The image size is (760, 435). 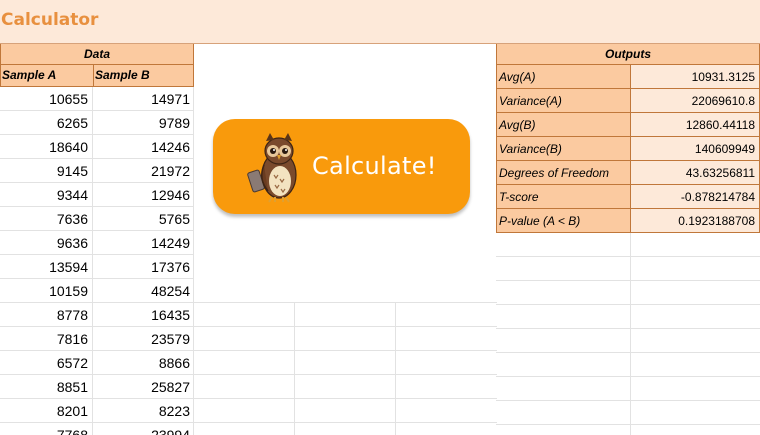 I want to click on column-header-sample-b: Sample B, so click(x=143, y=75).